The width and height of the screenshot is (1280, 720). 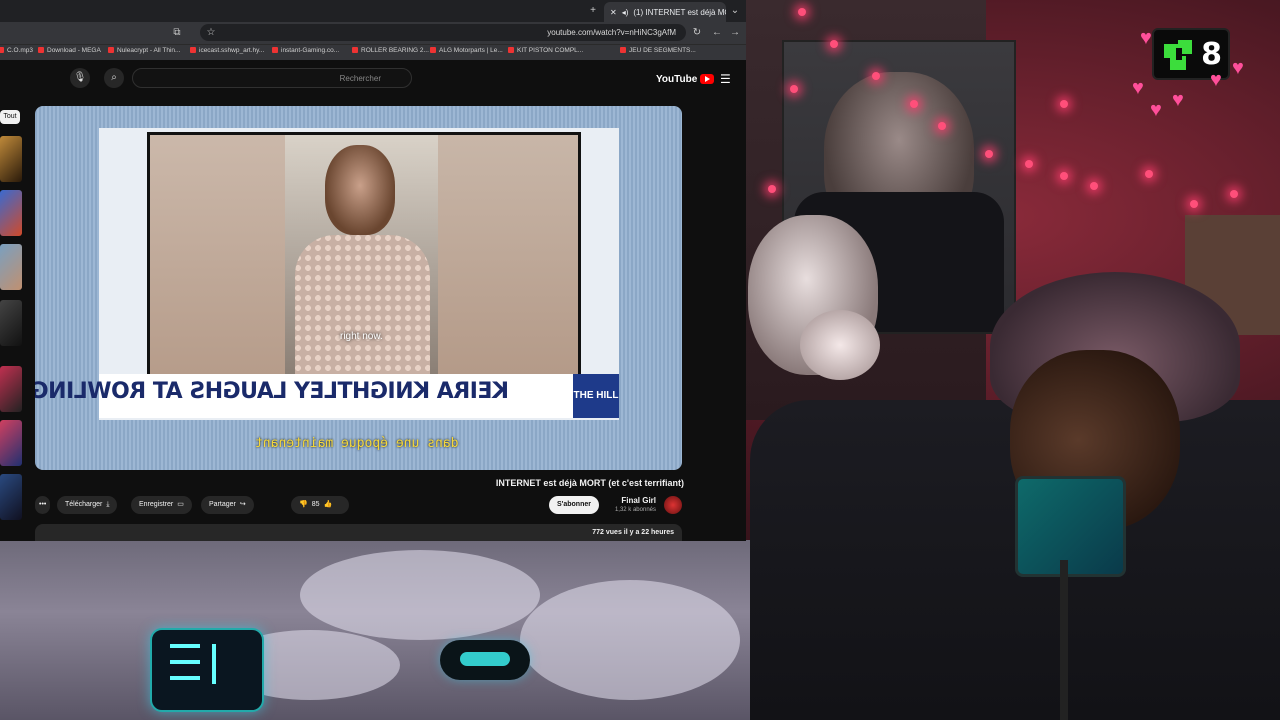 I want to click on share-button: Partager ↪, so click(x=227, y=505).